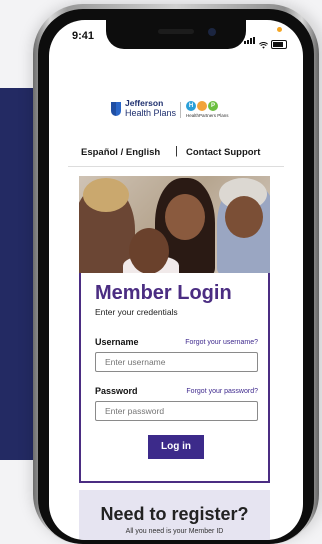 The height and width of the screenshot is (544, 322). I want to click on login-button: Log in, so click(176, 447).